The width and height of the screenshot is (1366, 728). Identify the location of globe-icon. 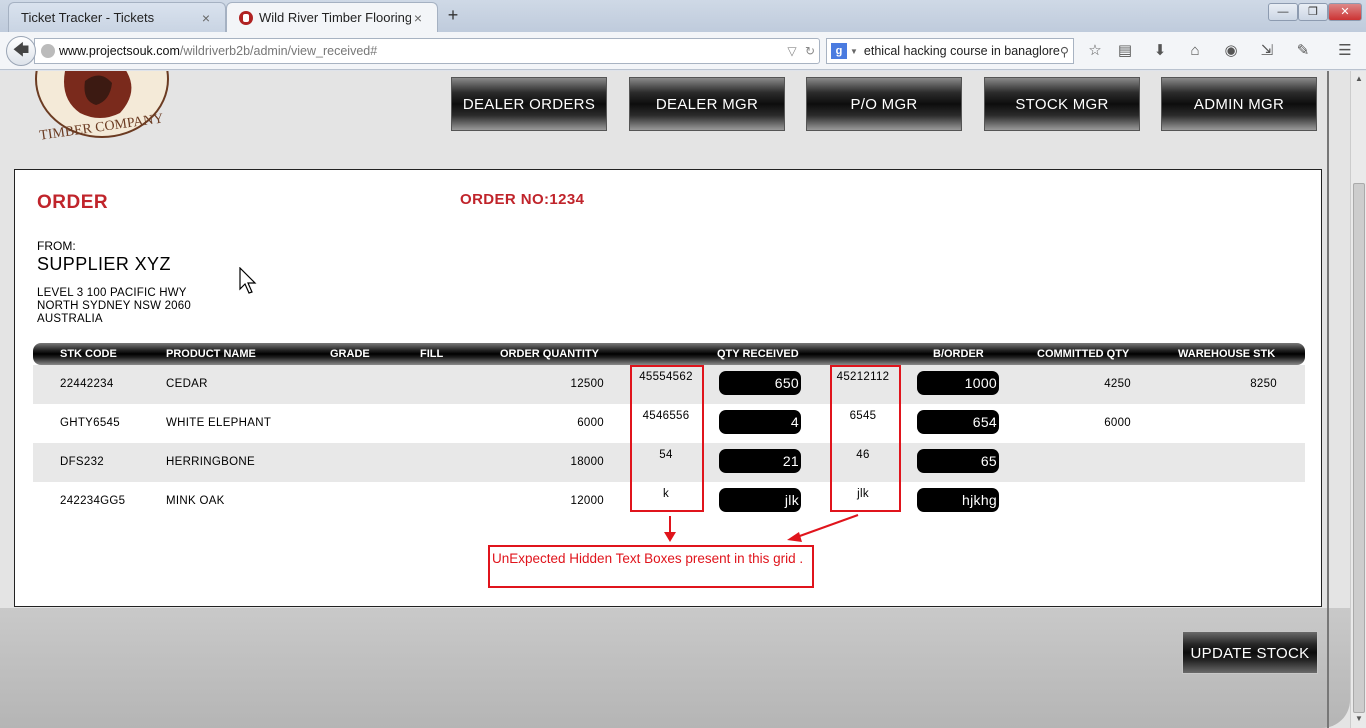
(48, 51).